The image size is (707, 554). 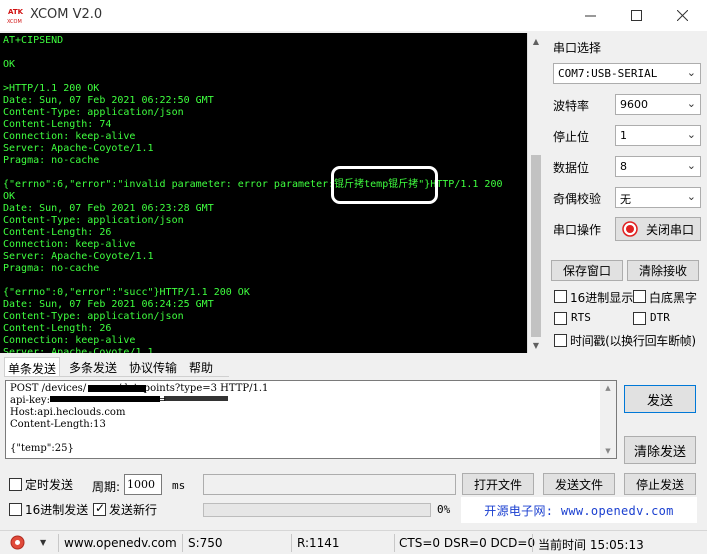 I want to click on stop-bits-label: 停止位, so click(x=571, y=137).